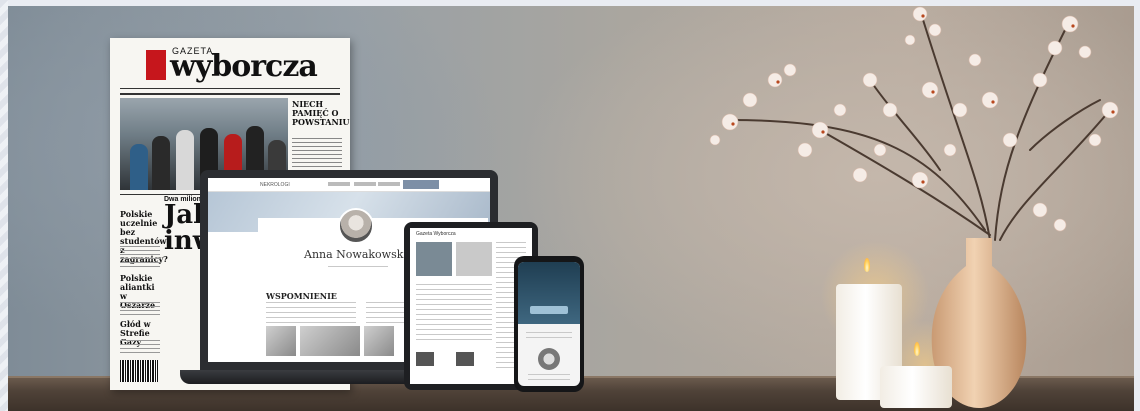  I want to click on masthead-title: wyborcza, so click(244, 66).